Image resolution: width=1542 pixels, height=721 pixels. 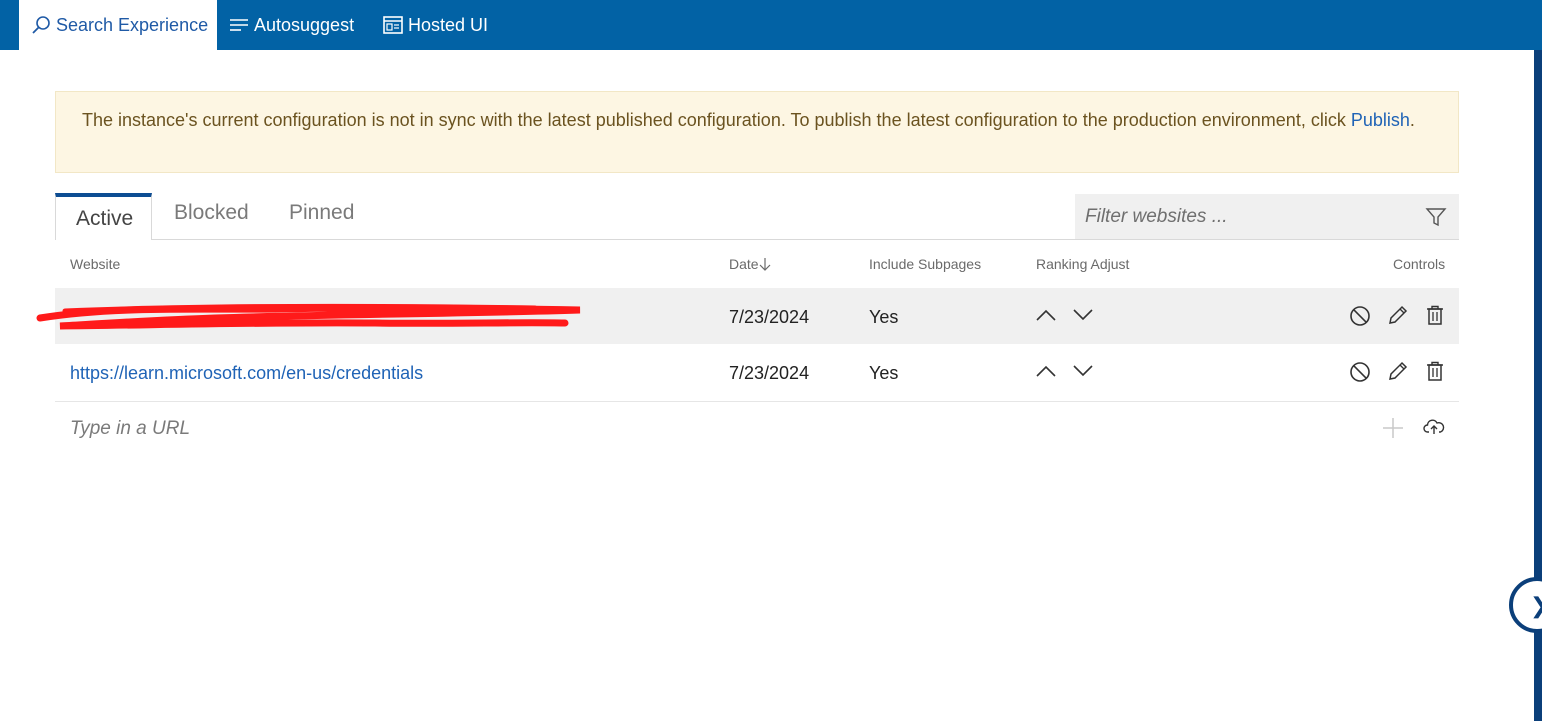 What do you see at coordinates (771, 25) in the screenshot?
I see `top-nav: Search Experience Autosuggest Hosted UI` at bounding box center [771, 25].